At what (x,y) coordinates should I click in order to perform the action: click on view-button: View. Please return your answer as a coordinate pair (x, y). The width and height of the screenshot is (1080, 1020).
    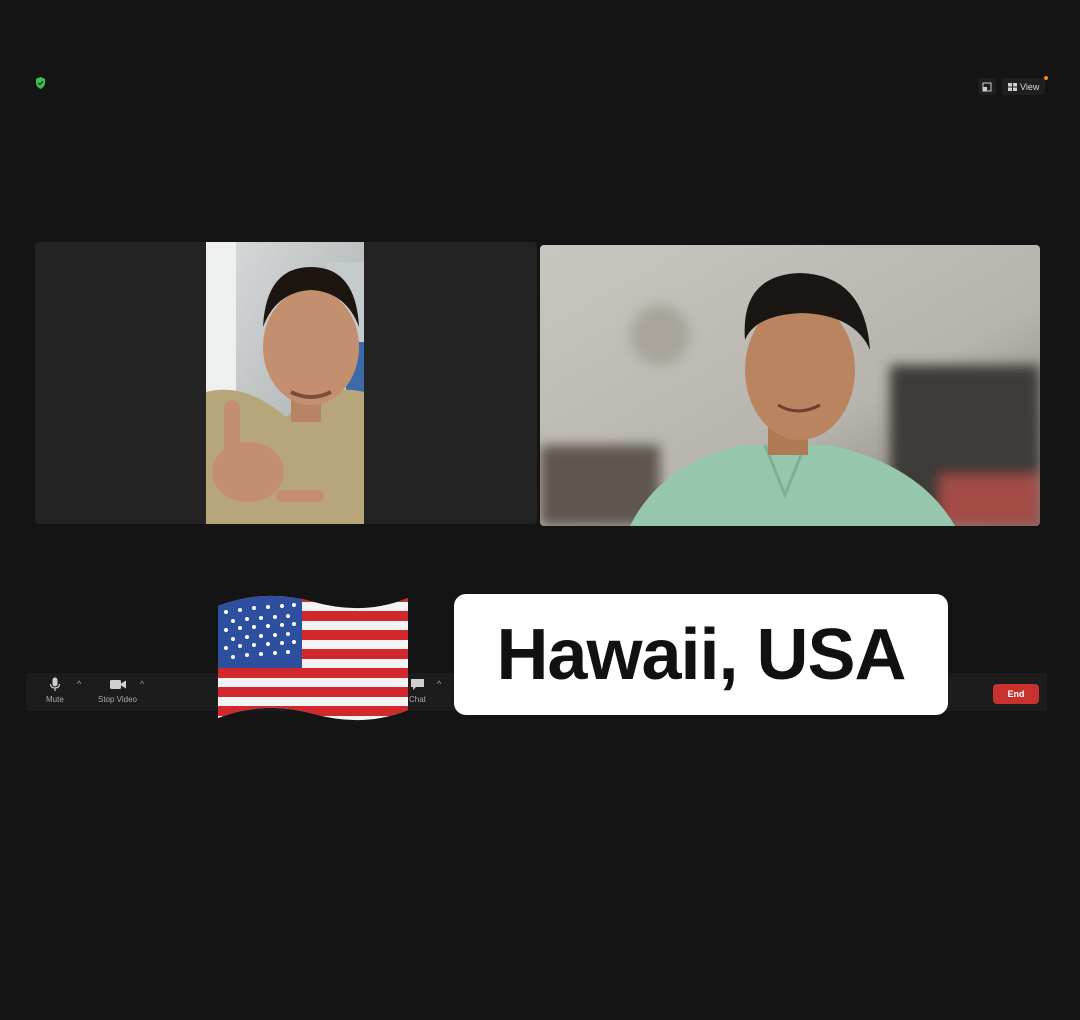
    Looking at the image, I should click on (1025, 85).